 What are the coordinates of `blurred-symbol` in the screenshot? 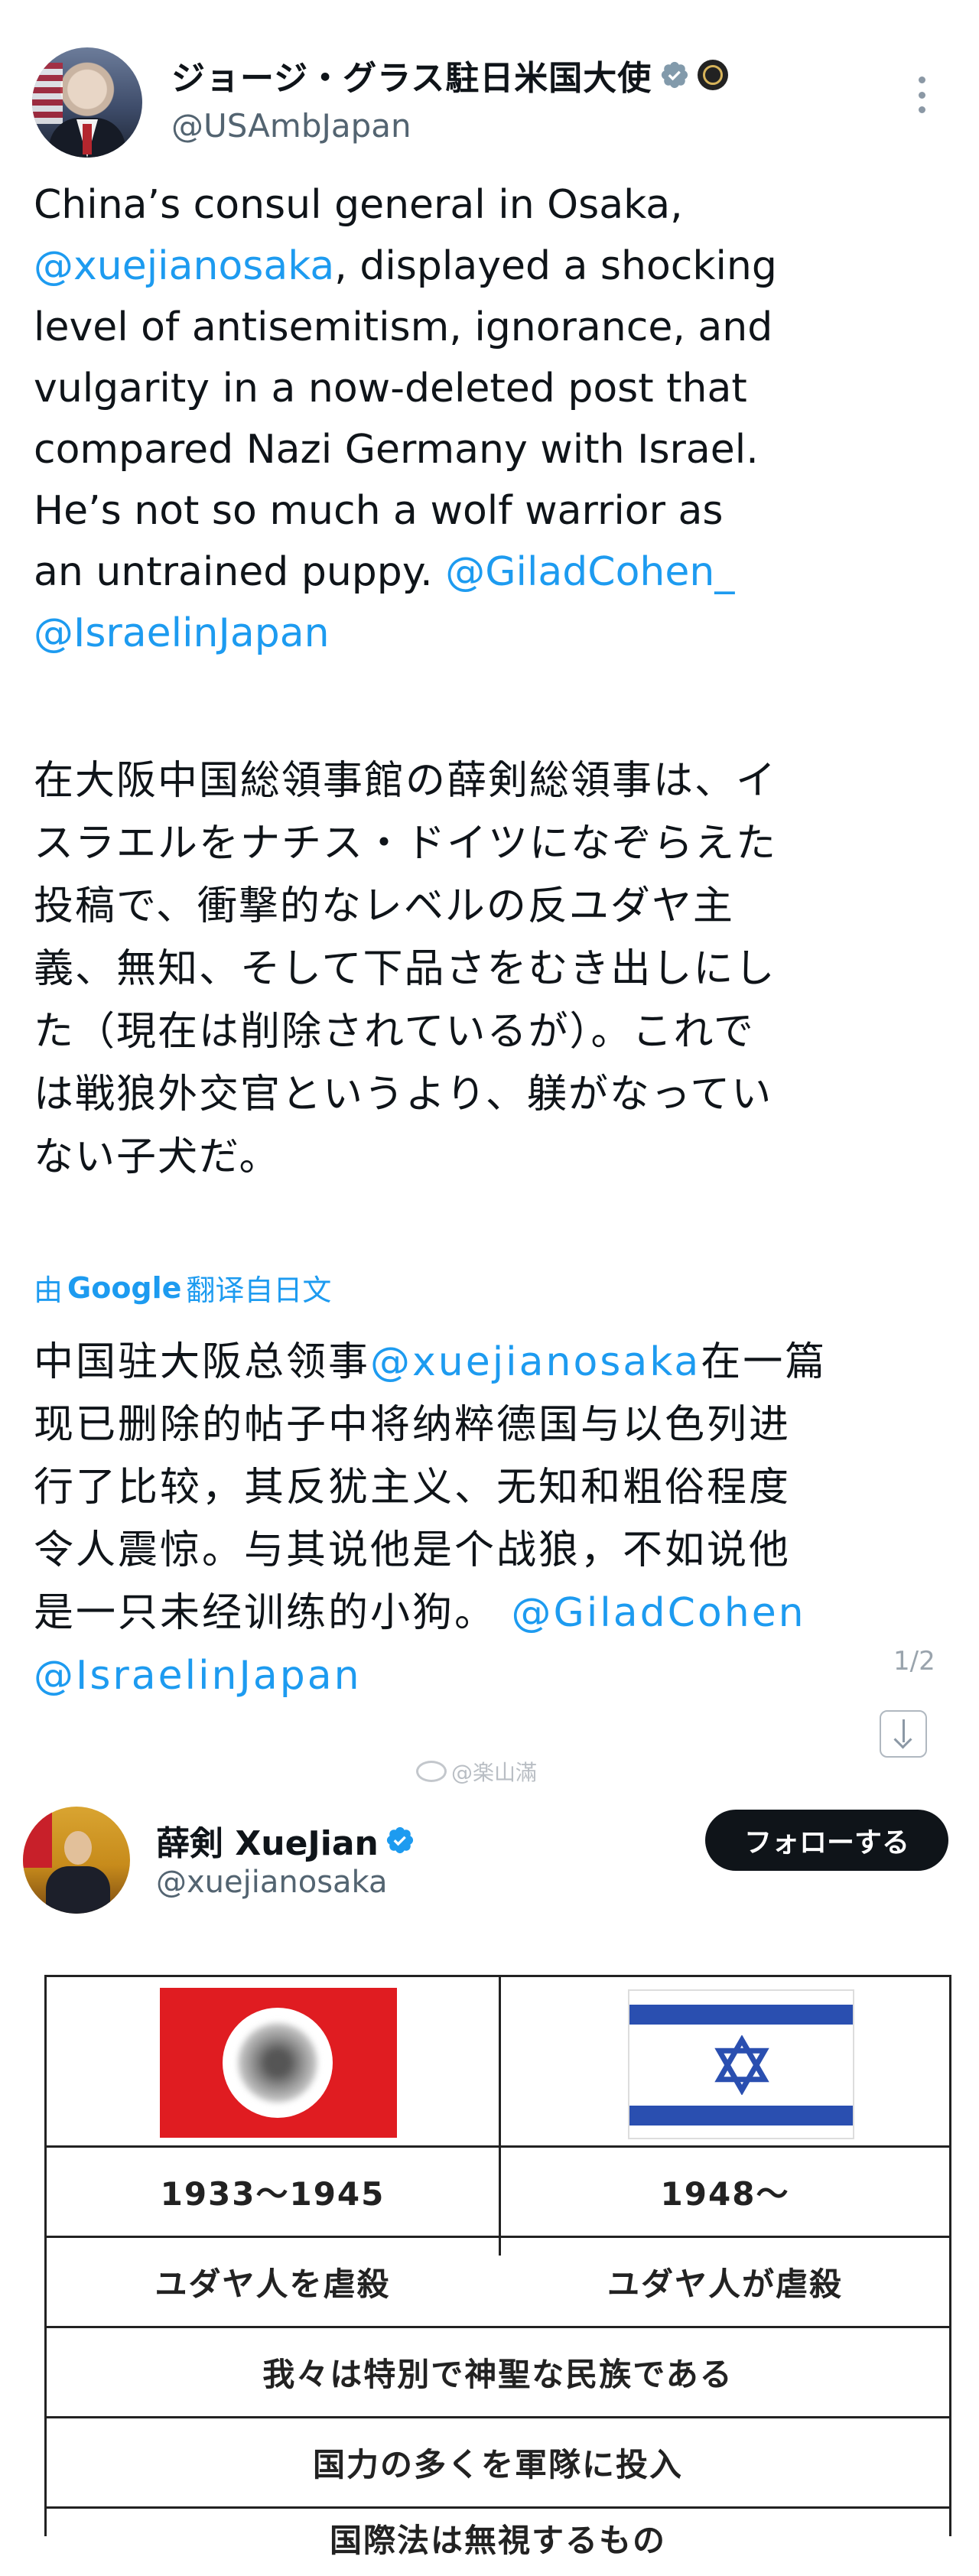 It's located at (277, 2063).